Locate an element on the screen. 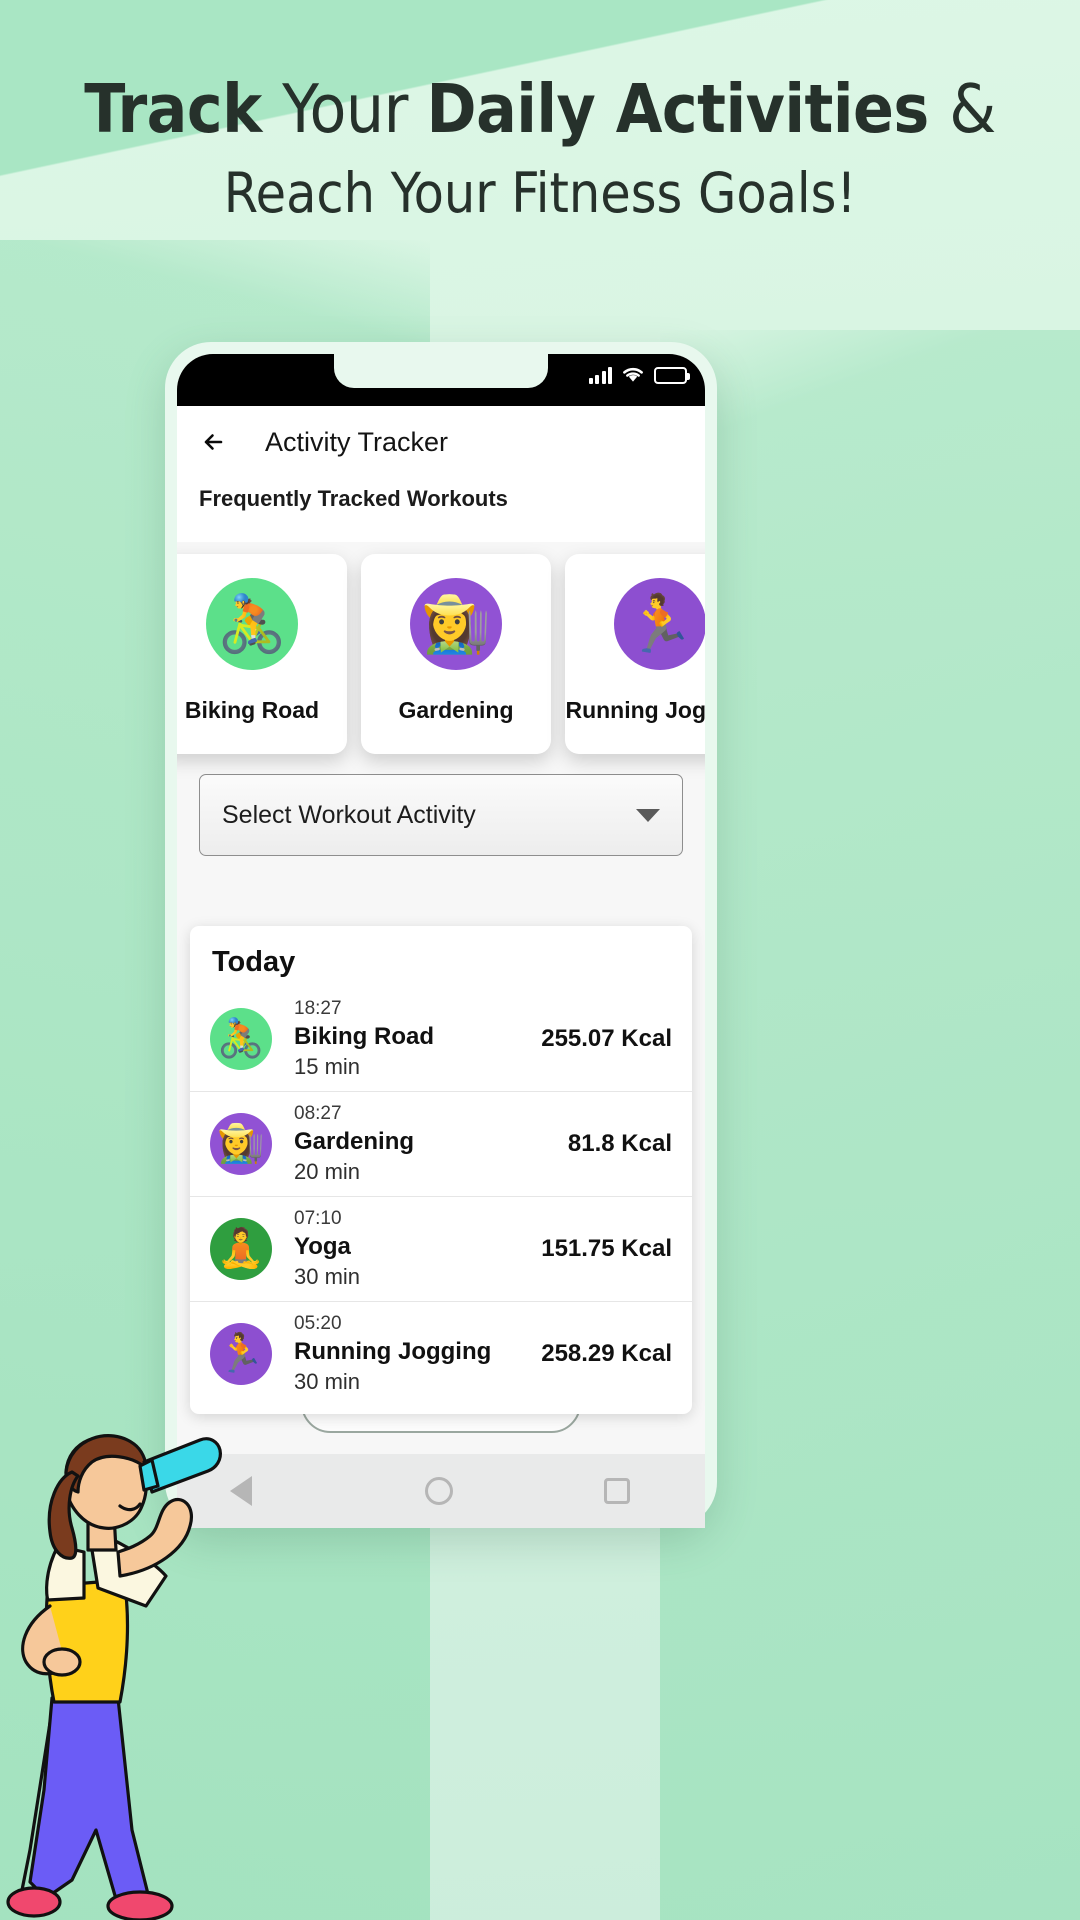 The height and width of the screenshot is (1920, 1080). activity-name: Gardening is located at coordinates (354, 1141).